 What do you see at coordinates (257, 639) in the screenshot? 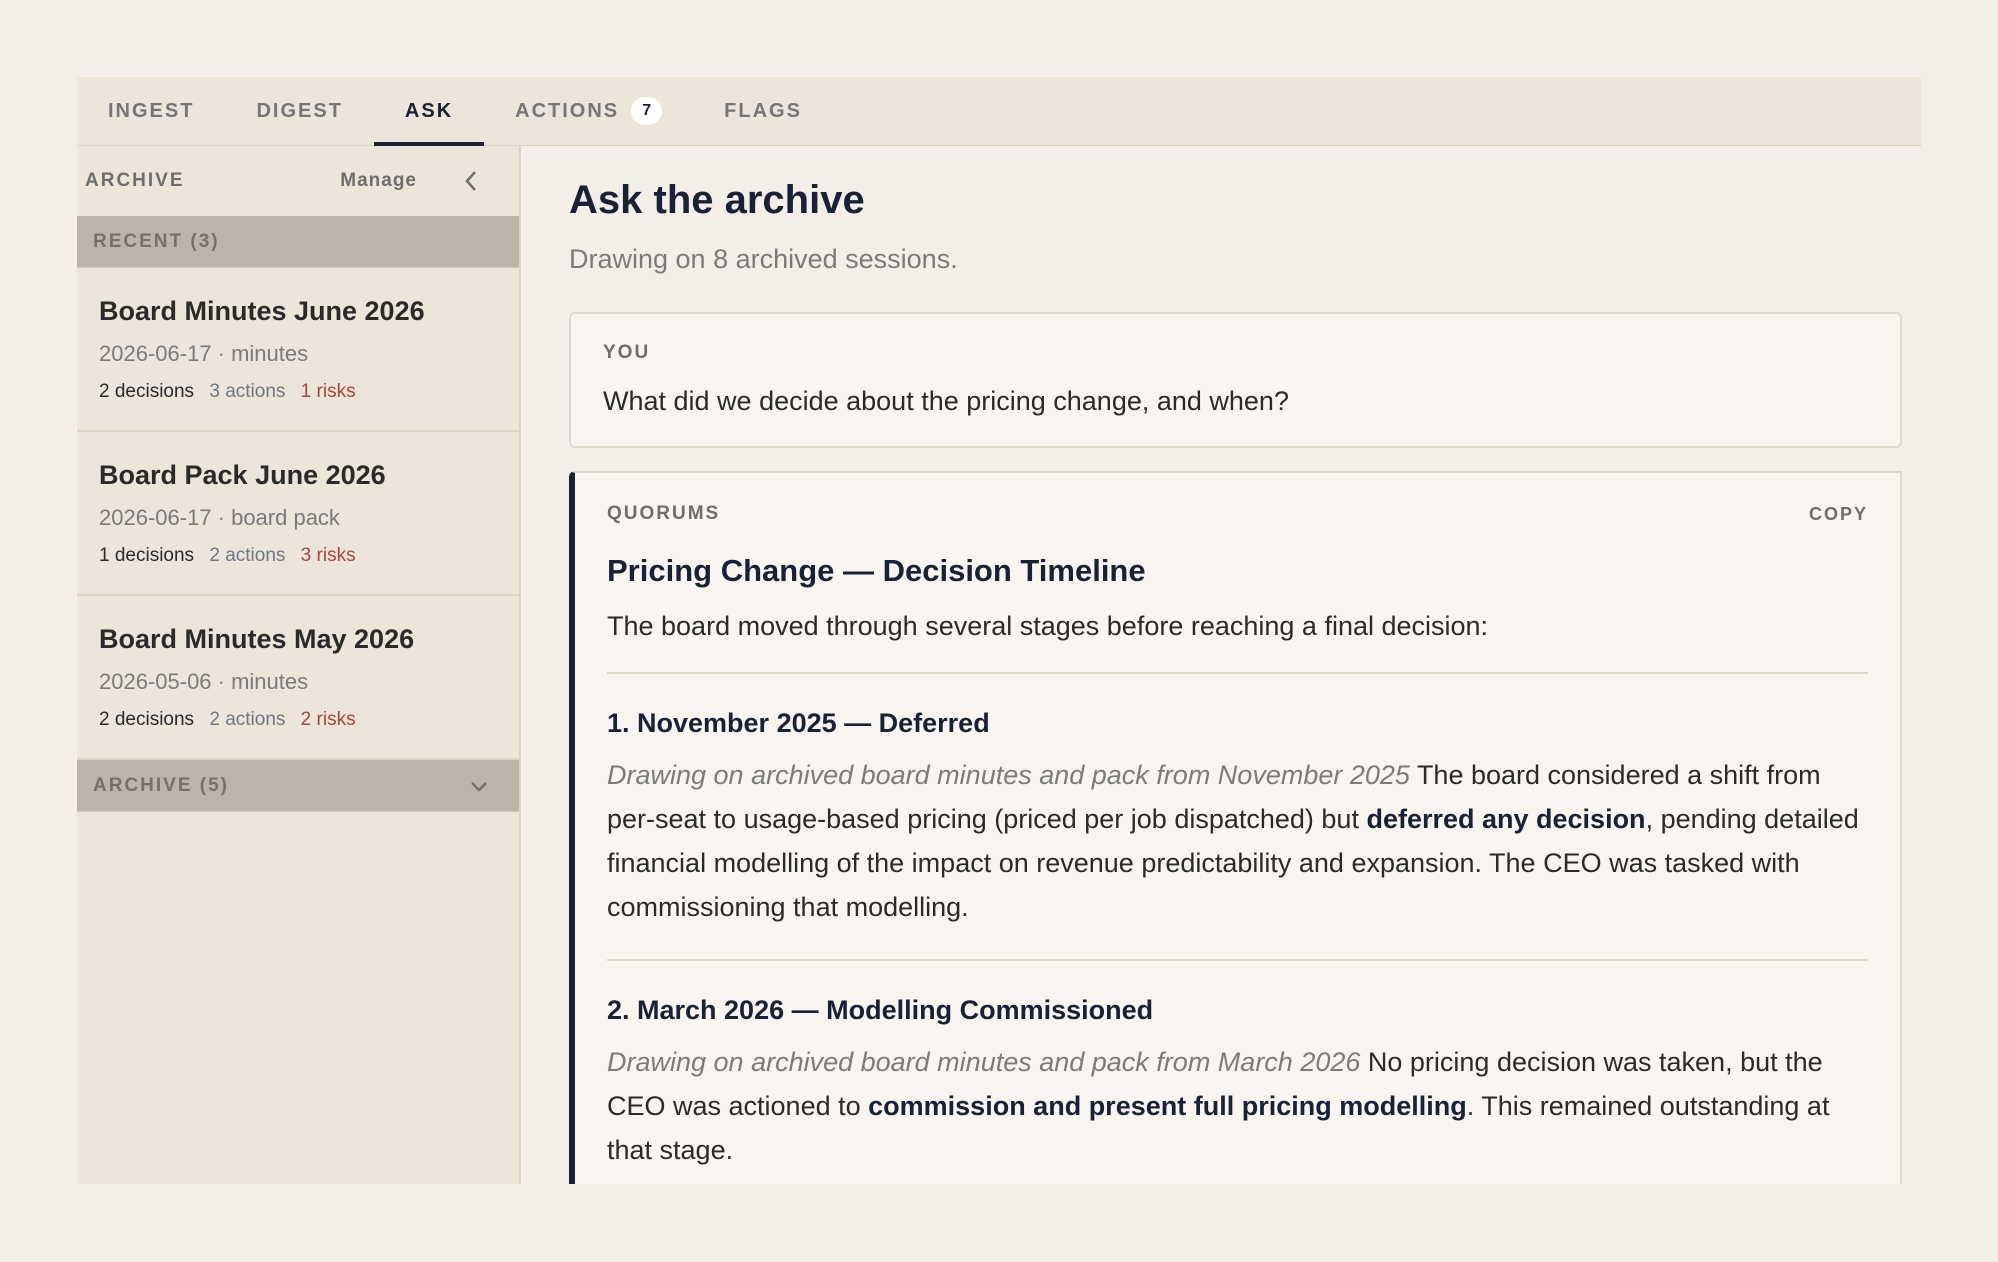
I see `item-title: Board Minutes May 2026` at bounding box center [257, 639].